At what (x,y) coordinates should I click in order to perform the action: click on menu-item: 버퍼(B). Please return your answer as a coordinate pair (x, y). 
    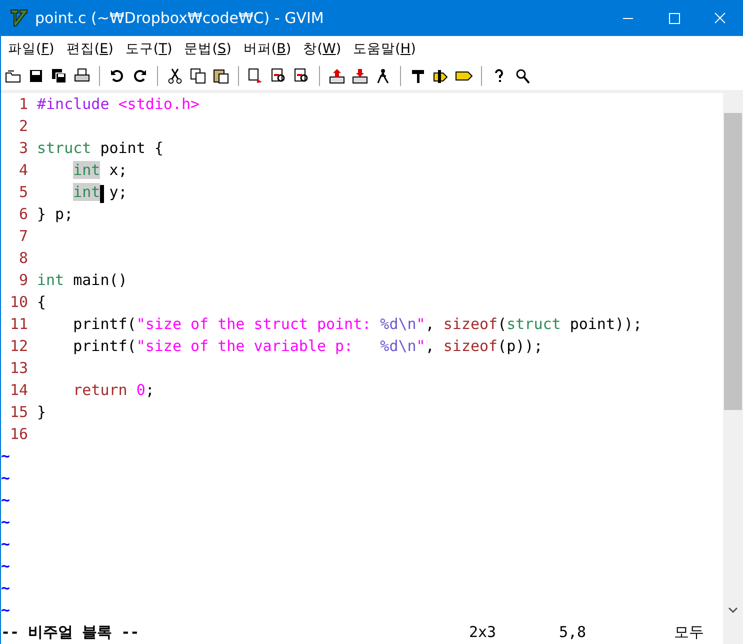
    Looking at the image, I should click on (267, 49).